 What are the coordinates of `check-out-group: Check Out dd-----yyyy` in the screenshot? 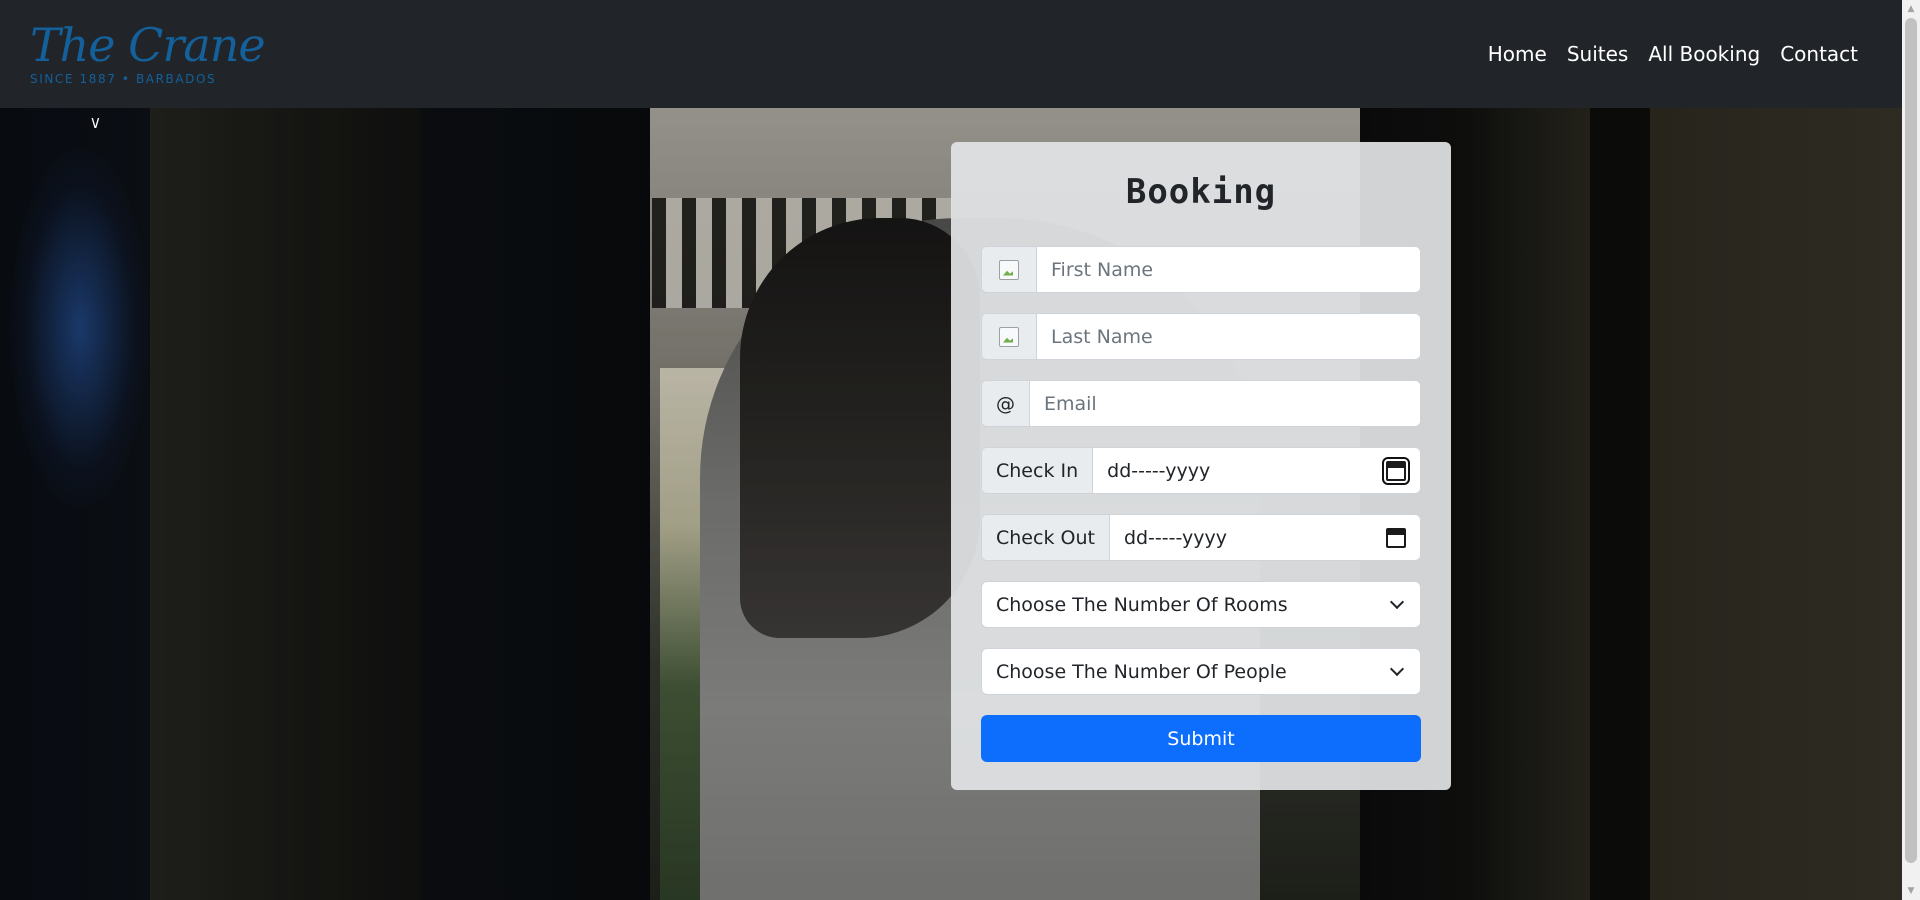 It's located at (1201, 537).